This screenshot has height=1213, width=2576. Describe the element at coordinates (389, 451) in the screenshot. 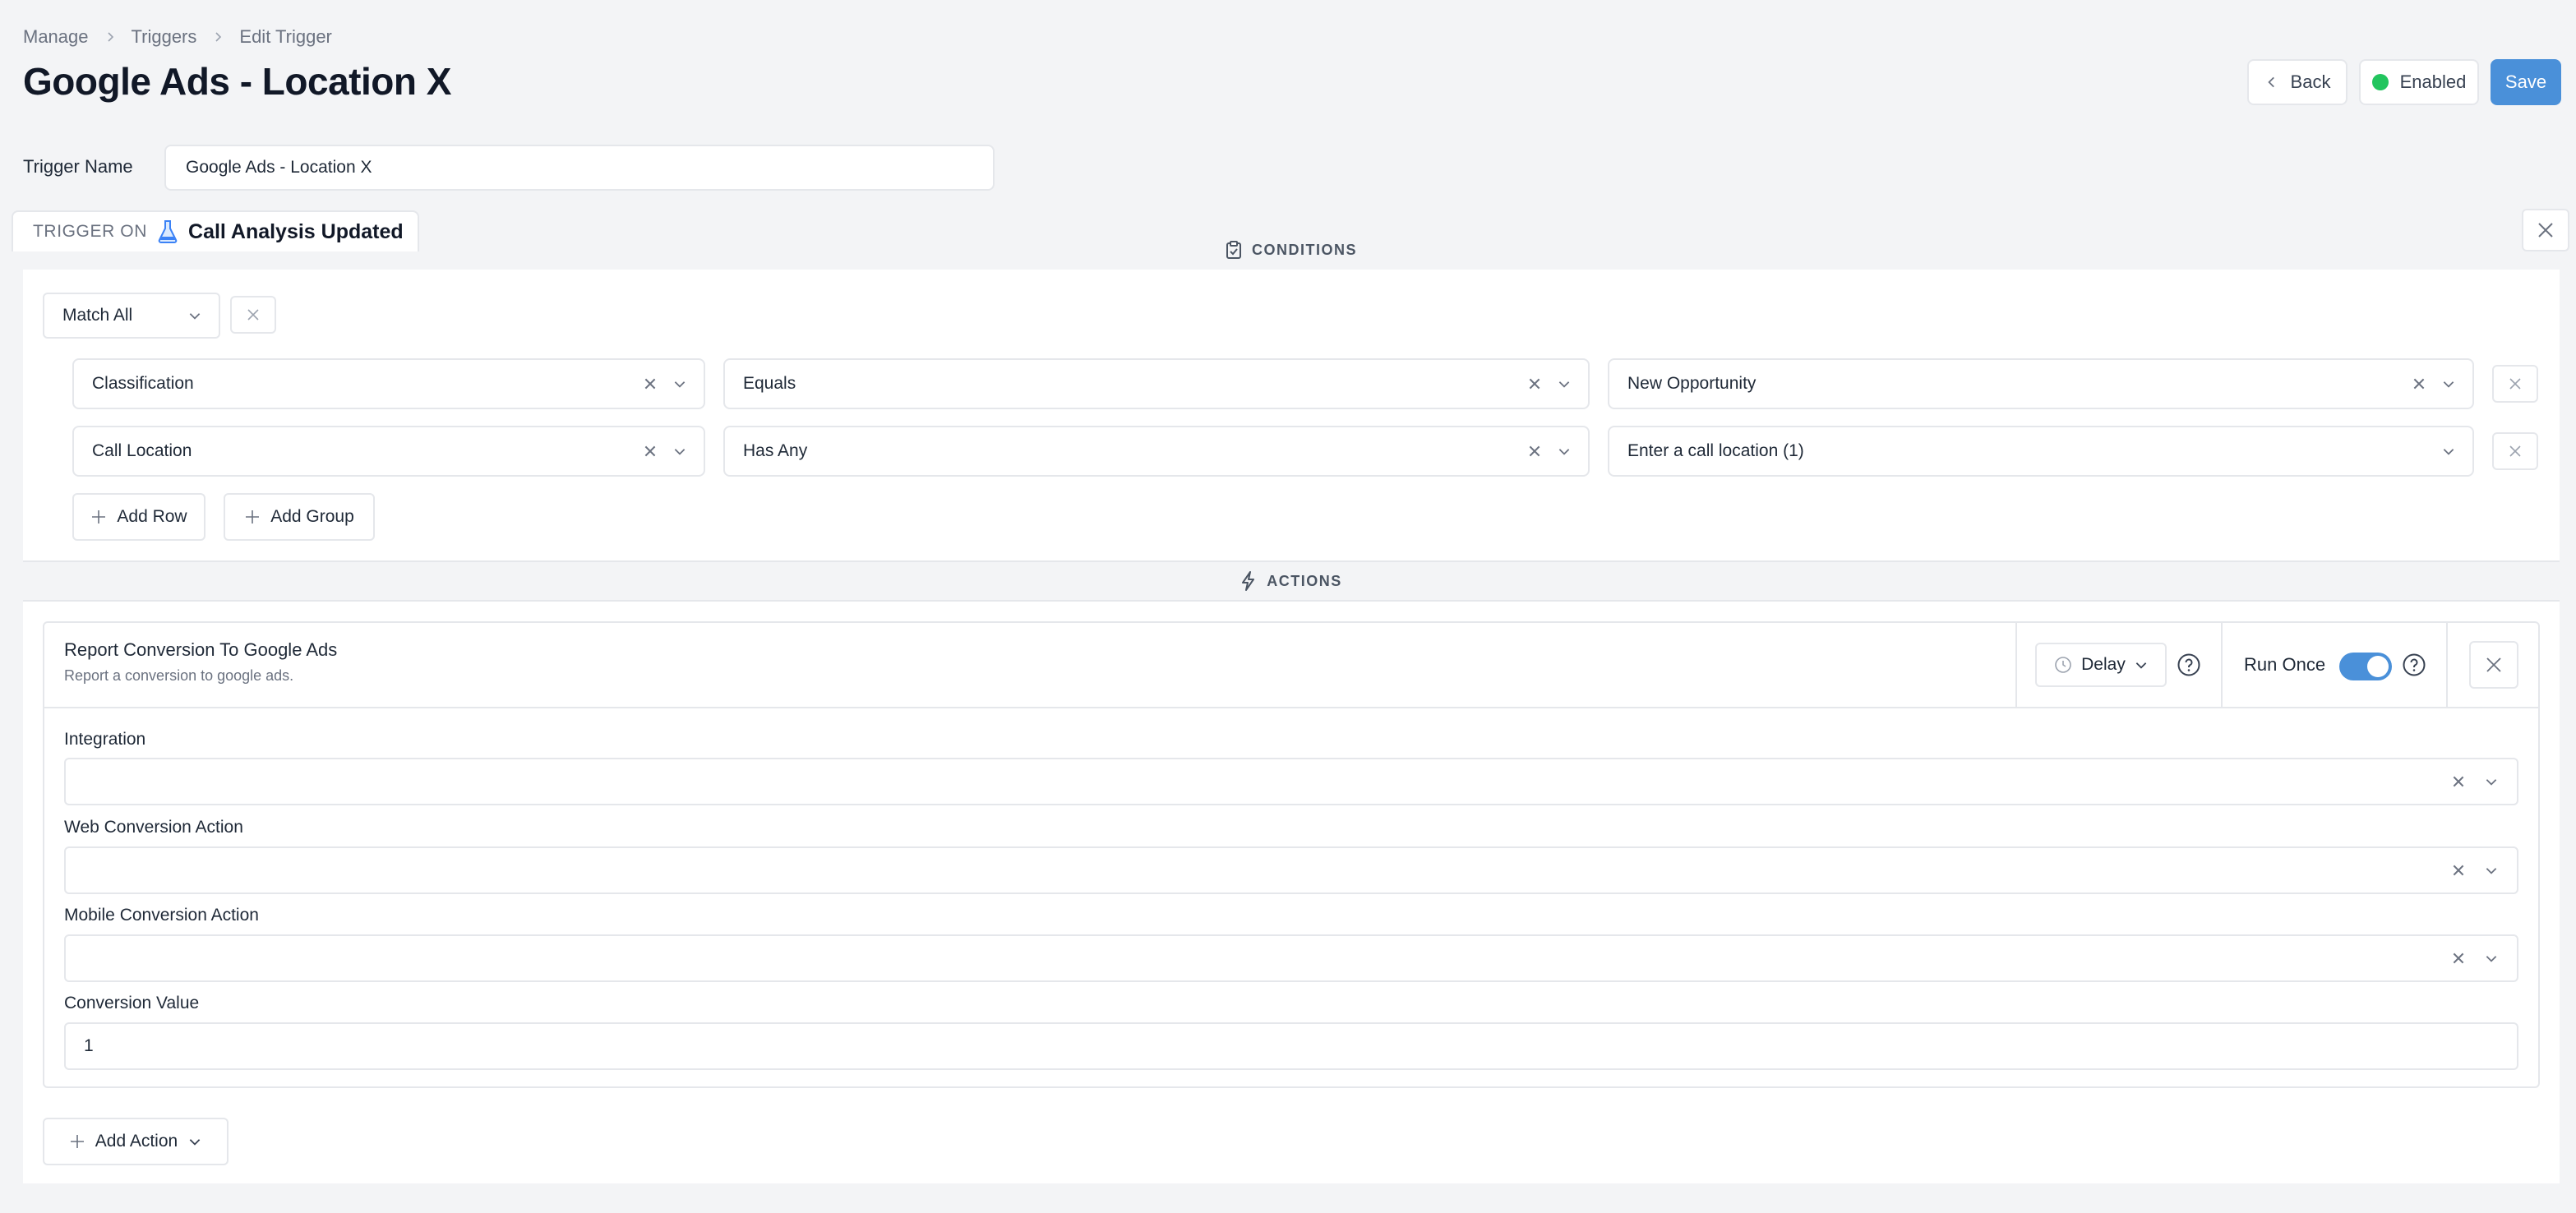

I see `condition-field-select: Call Location` at that location.